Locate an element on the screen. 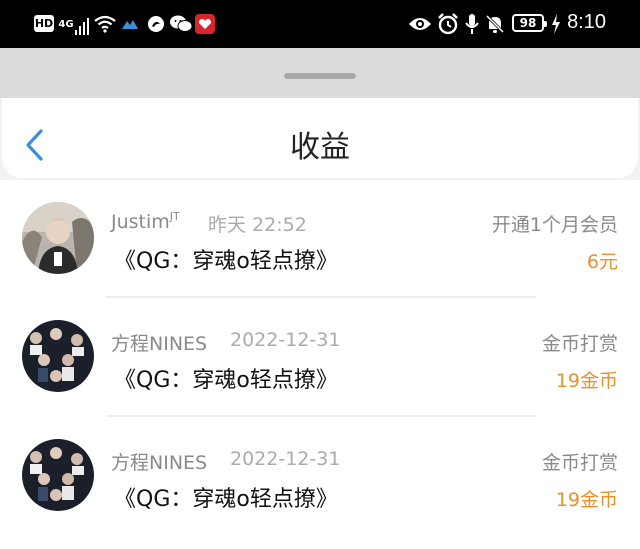 Image resolution: width=640 pixels, height=549 pixels. app-icon-bird is located at coordinates (156, 24).